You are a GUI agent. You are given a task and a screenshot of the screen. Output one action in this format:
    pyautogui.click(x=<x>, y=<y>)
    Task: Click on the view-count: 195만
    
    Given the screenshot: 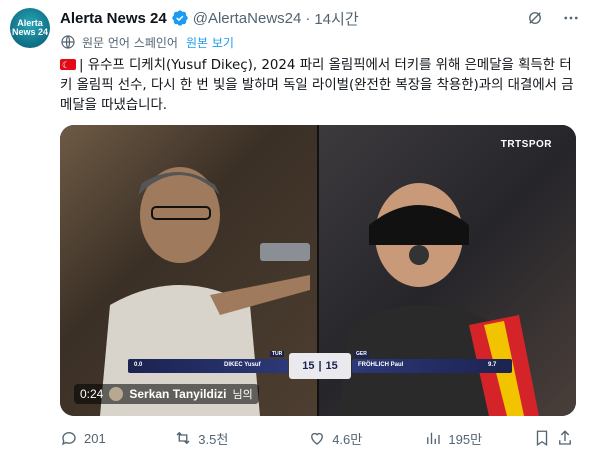 What is the action you would take?
    pyautogui.click(x=465, y=439)
    